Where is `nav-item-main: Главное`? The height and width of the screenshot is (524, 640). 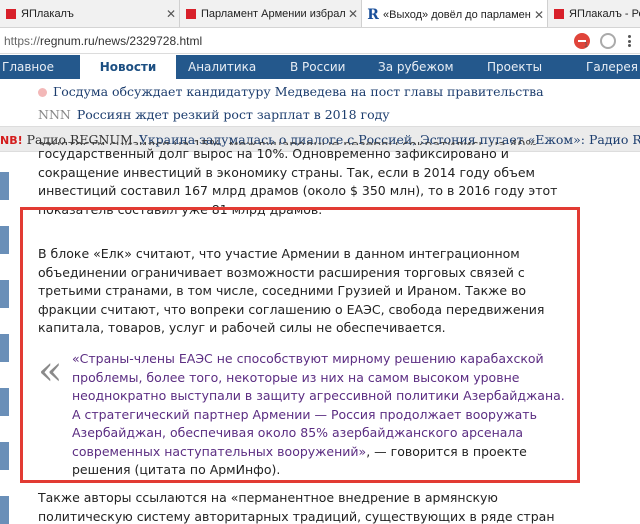
nav-item-main: Главное is located at coordinates (28, 67).